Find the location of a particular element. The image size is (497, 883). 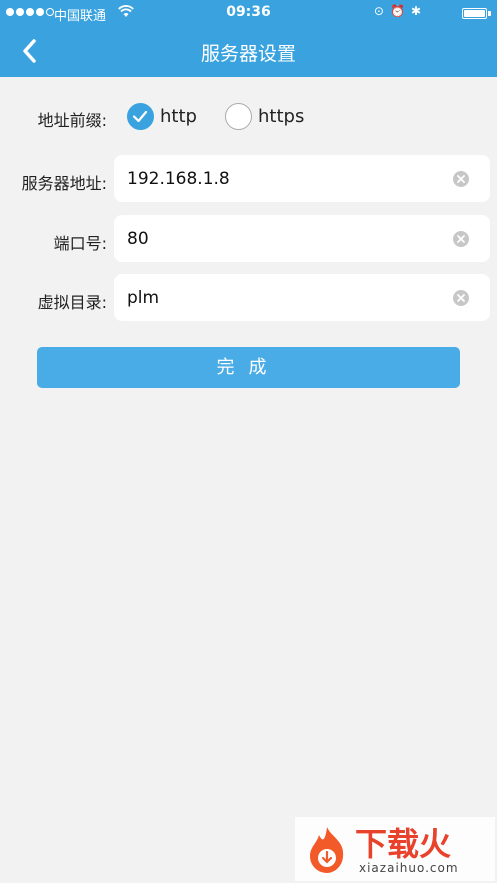

port-field is located at coordinates (302, 238).